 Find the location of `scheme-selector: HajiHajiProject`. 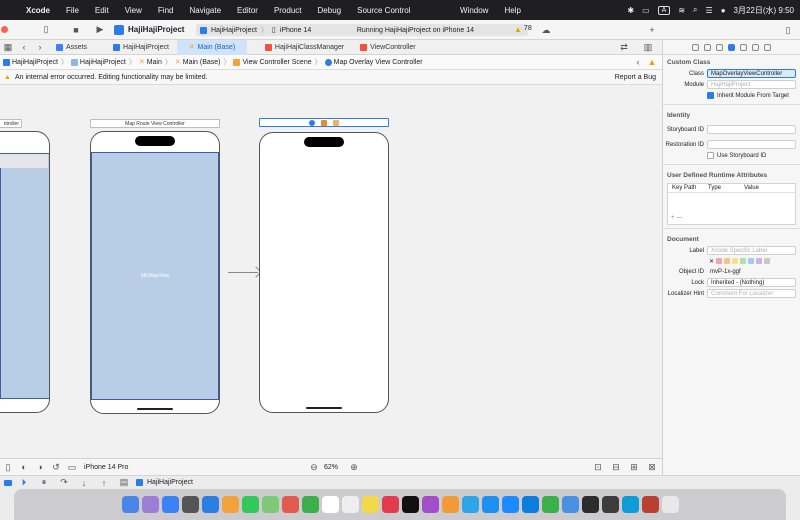

scheme-selector: HajiHajiProject is located at coordinates (149, 29).